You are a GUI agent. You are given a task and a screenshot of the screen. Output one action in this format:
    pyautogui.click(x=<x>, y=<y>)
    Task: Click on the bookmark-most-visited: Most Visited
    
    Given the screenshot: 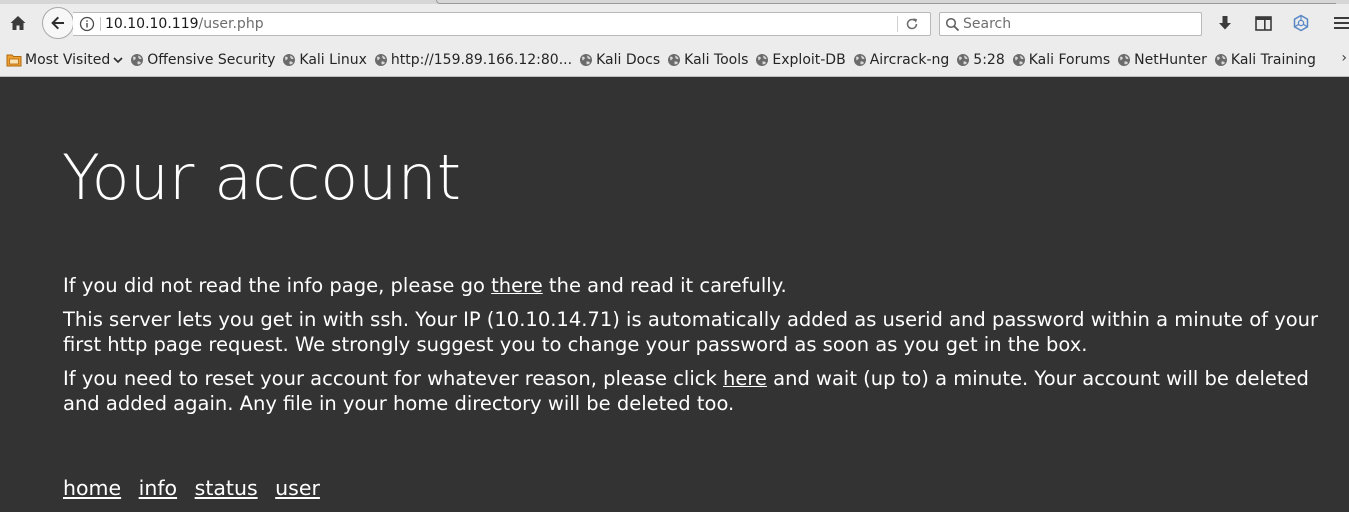 What is the action you would take?
    pyautogui.click(x=63, y=60)
    